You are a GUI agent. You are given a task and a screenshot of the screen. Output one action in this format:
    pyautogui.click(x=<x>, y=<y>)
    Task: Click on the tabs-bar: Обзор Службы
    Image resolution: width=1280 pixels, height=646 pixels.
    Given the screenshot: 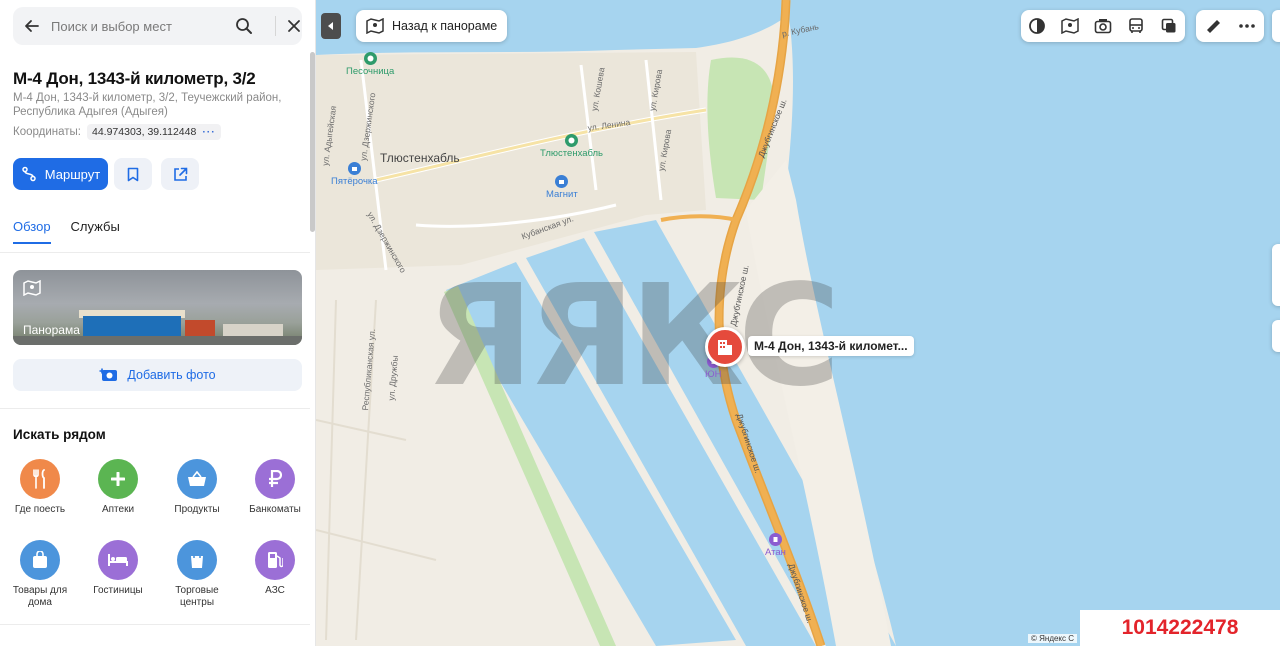 What is the action you would take?
    pyautogui.click(x=66, y=231)
    